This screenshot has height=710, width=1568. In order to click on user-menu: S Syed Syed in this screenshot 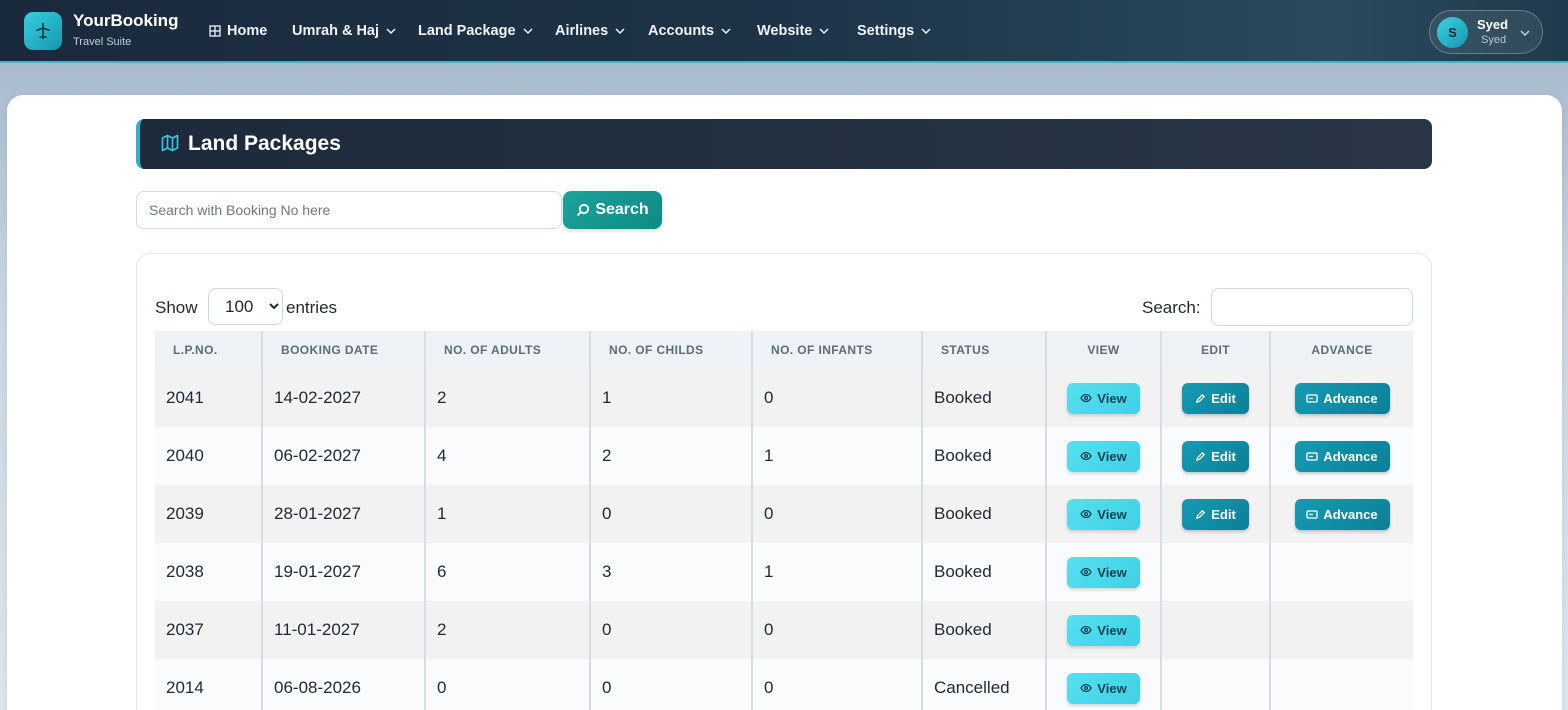, I will do `click(1486, 32)`.